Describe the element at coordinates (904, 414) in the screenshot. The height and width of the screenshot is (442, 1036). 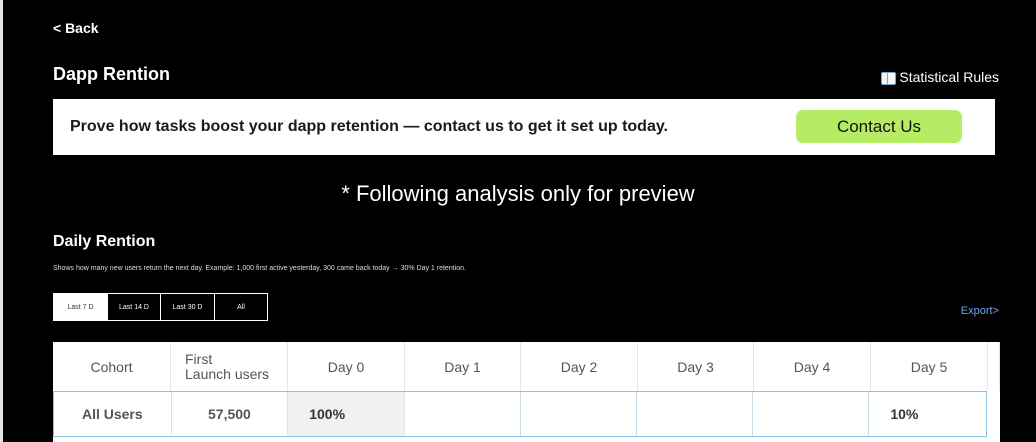
I see `cell-day-5: 10%` at that location.